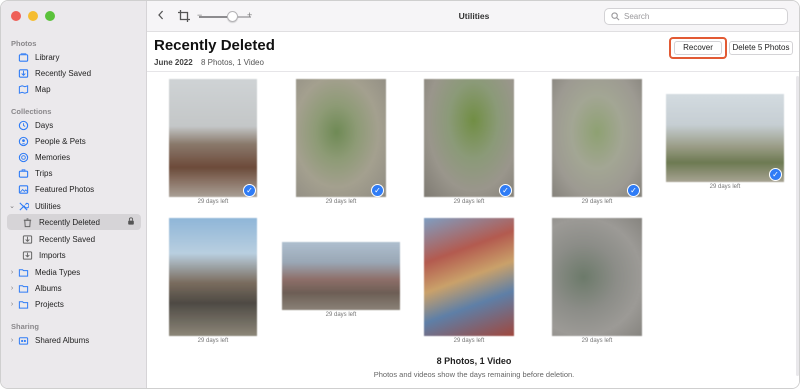 The image size is (800, 389). What do you see at coordinates (44, 173) in the screenshot?
I see `sidebar-item-label: Trips` at bounding box center [44, 173].